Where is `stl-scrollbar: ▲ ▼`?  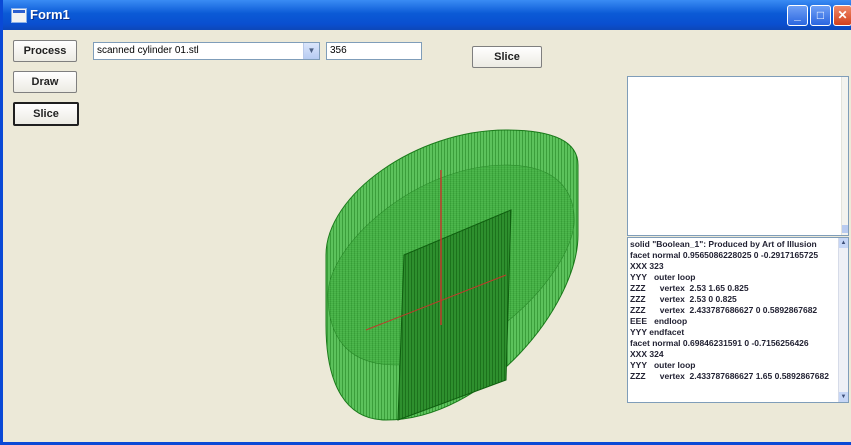
stl-scrollbar: ▲ ▼ is located at coordinates (843, 320).